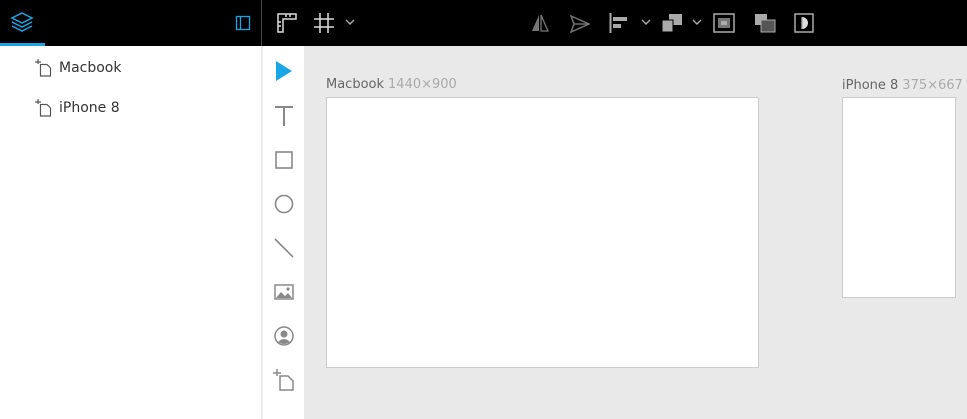 The width and height of the screenshot is (967, 419). What do you see at coordinates (284, 336) in the screenshot?
I see `avatar-tool-icon` at bounding box center [284, 336].